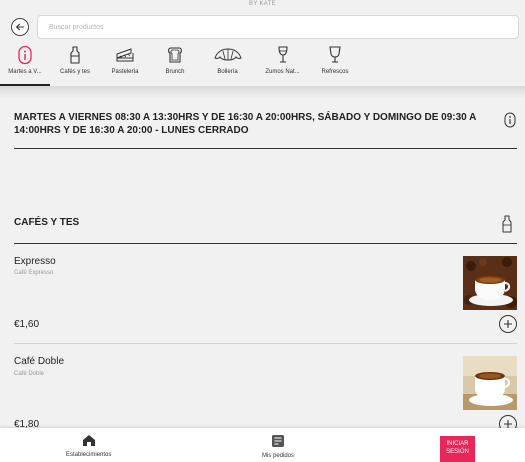 This screenshot has width=525, height=462. What do you see at coordinates (34, 273) in the screenshot?
I see `product-subtitle: Café Expresso` at bounding box center [34, 273].